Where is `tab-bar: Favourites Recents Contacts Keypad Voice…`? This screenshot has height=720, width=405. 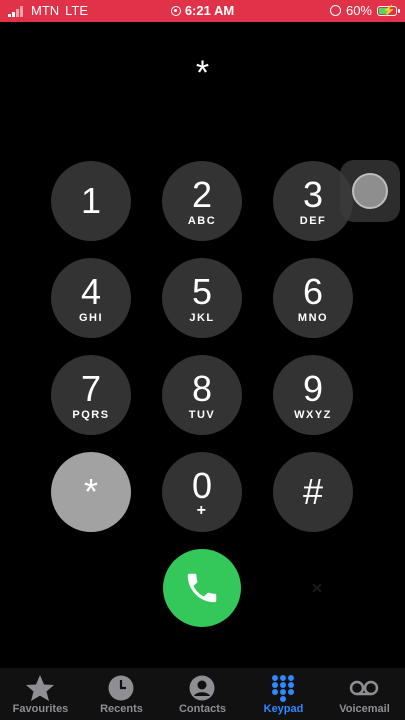 tab-bar: Favourites Recents Contacts Keypad Voice… is located at coordinates (202, 694).